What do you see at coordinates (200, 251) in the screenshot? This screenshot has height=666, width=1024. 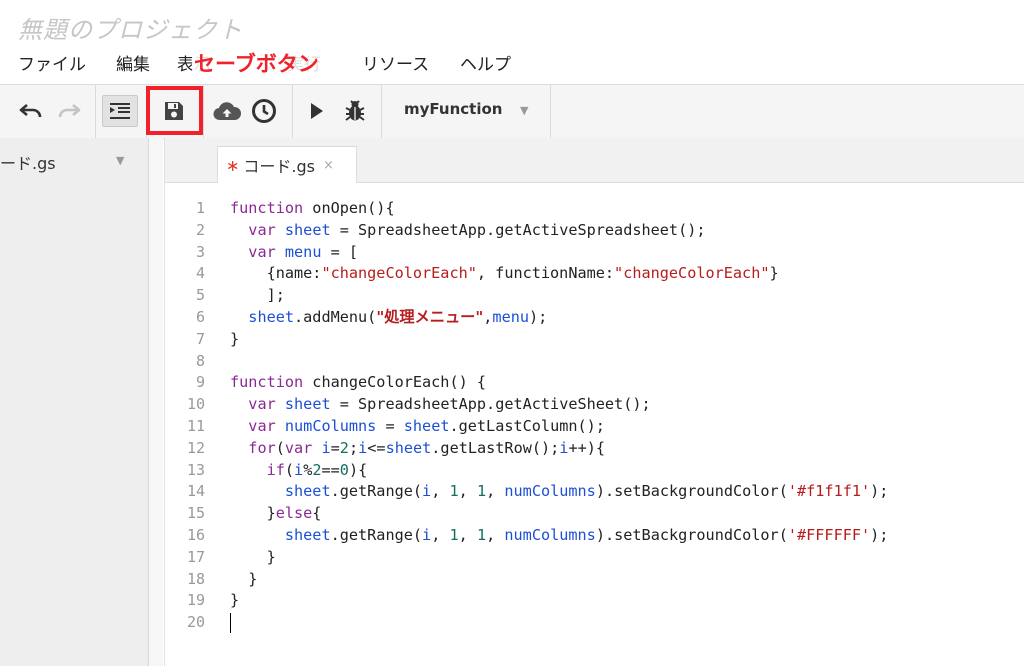 I see `line-number: 3` at bounding box center [200, 251].